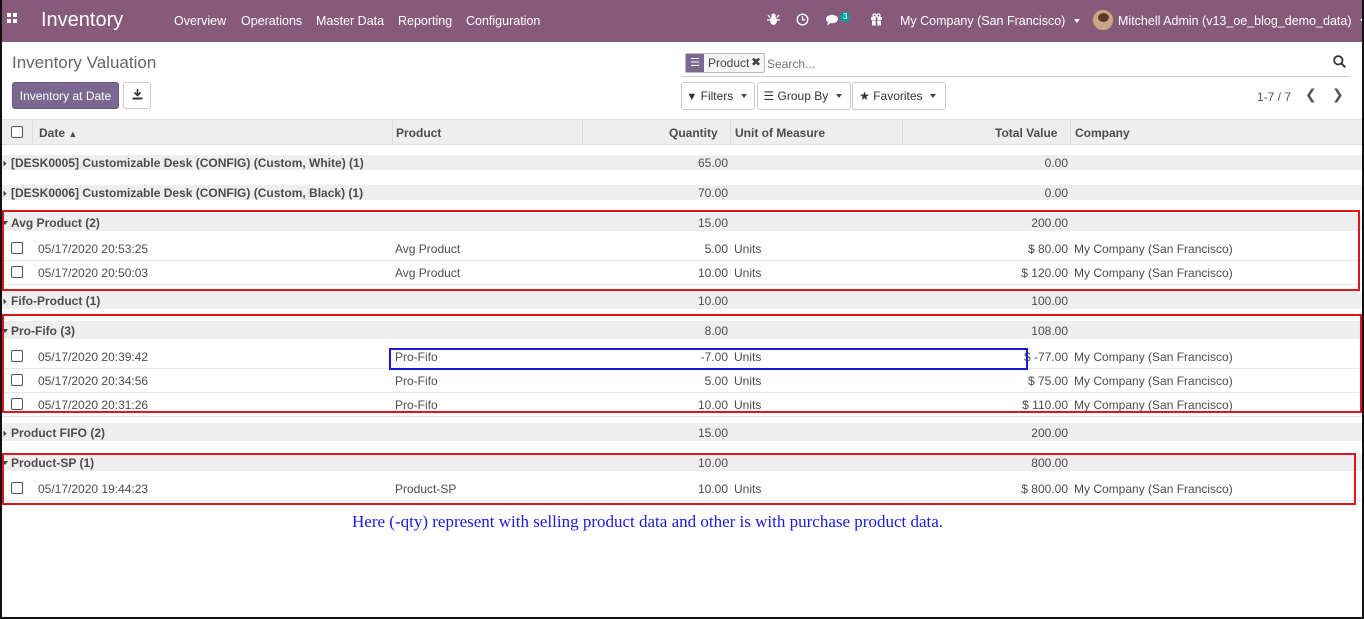 This screenshot has width=1364, height=619. Describe the element at coordinates (756, 62) in the screenshot. I see `remove-facet-icon: ✖` at that location.